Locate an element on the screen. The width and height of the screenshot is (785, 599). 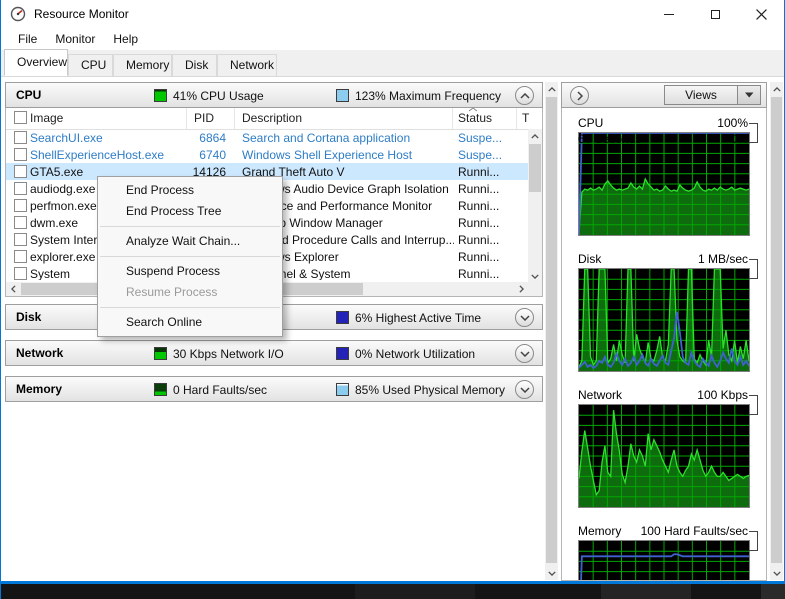
table-header-row: Image PID Description Status T is located at coordinates (274, 118).